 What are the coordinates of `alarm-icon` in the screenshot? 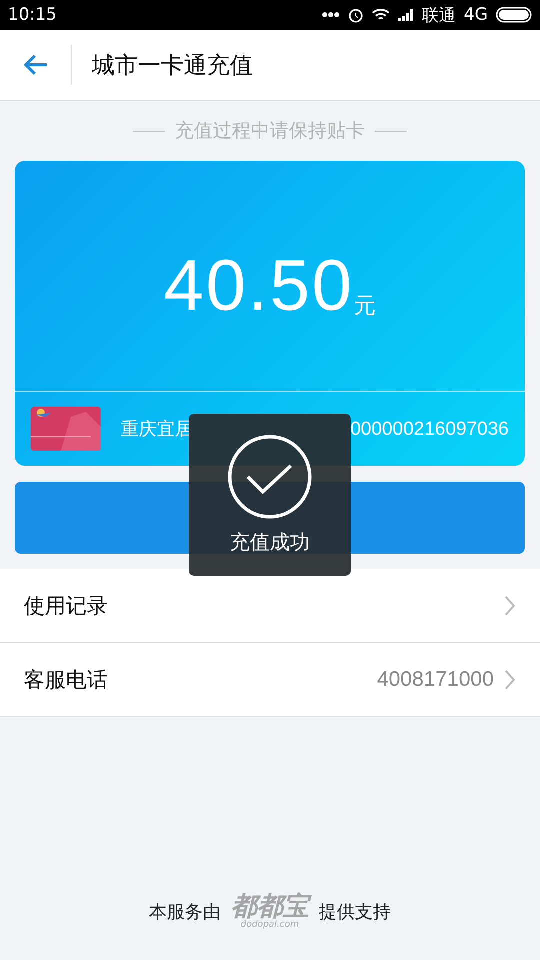 It's located at (356, 15).